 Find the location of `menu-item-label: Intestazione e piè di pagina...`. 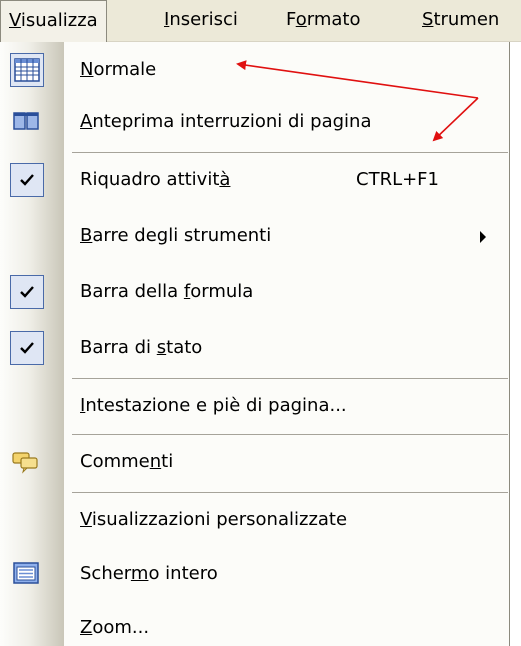

menu-item-label: Intestazione e piè di pagina... is located at coordinates (213, 405).